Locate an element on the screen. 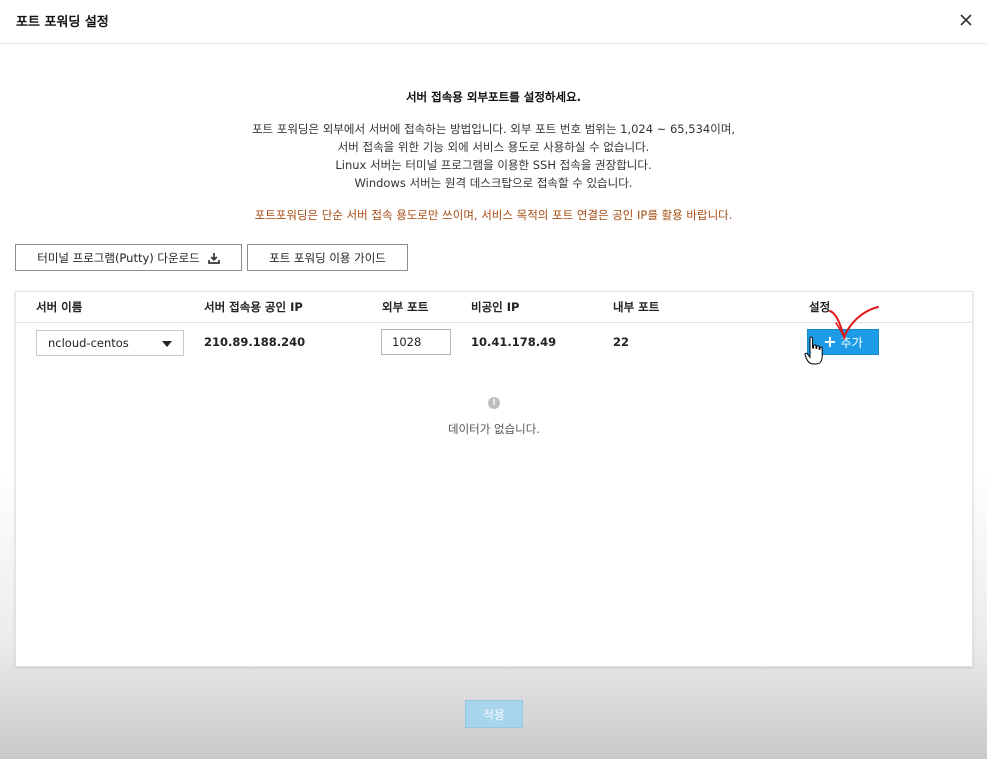 Image resolution: width=987 pixels, height=759 pixels. intro-line: 서버 접속을 위한 기능 외에 서비스 용도로 사용하실 수 없습니다. is located at coordinates (493, 147).